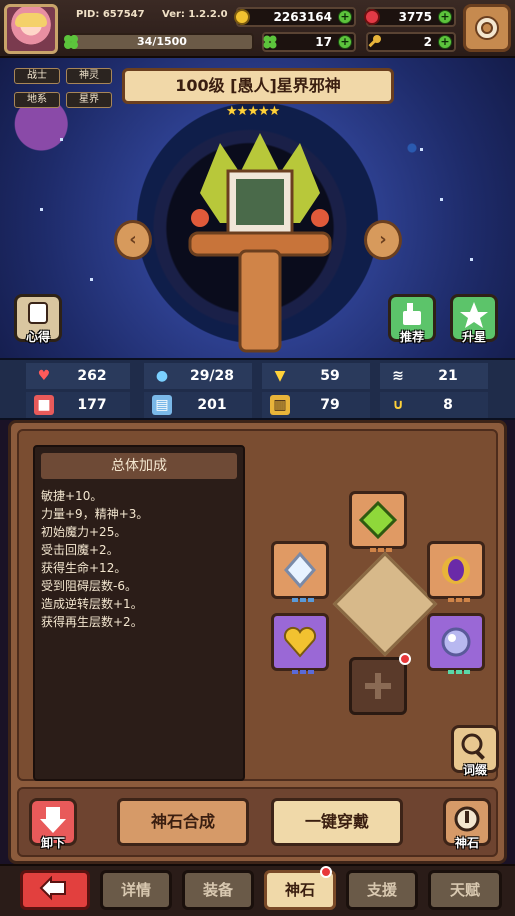 This screenshot has height=916, width=515. What do you see at coordinates (258, 86) in the screenshot?
I see `hero-name-banner: 100级 [愚人]星界邪神` at bounding box center [258, 86].